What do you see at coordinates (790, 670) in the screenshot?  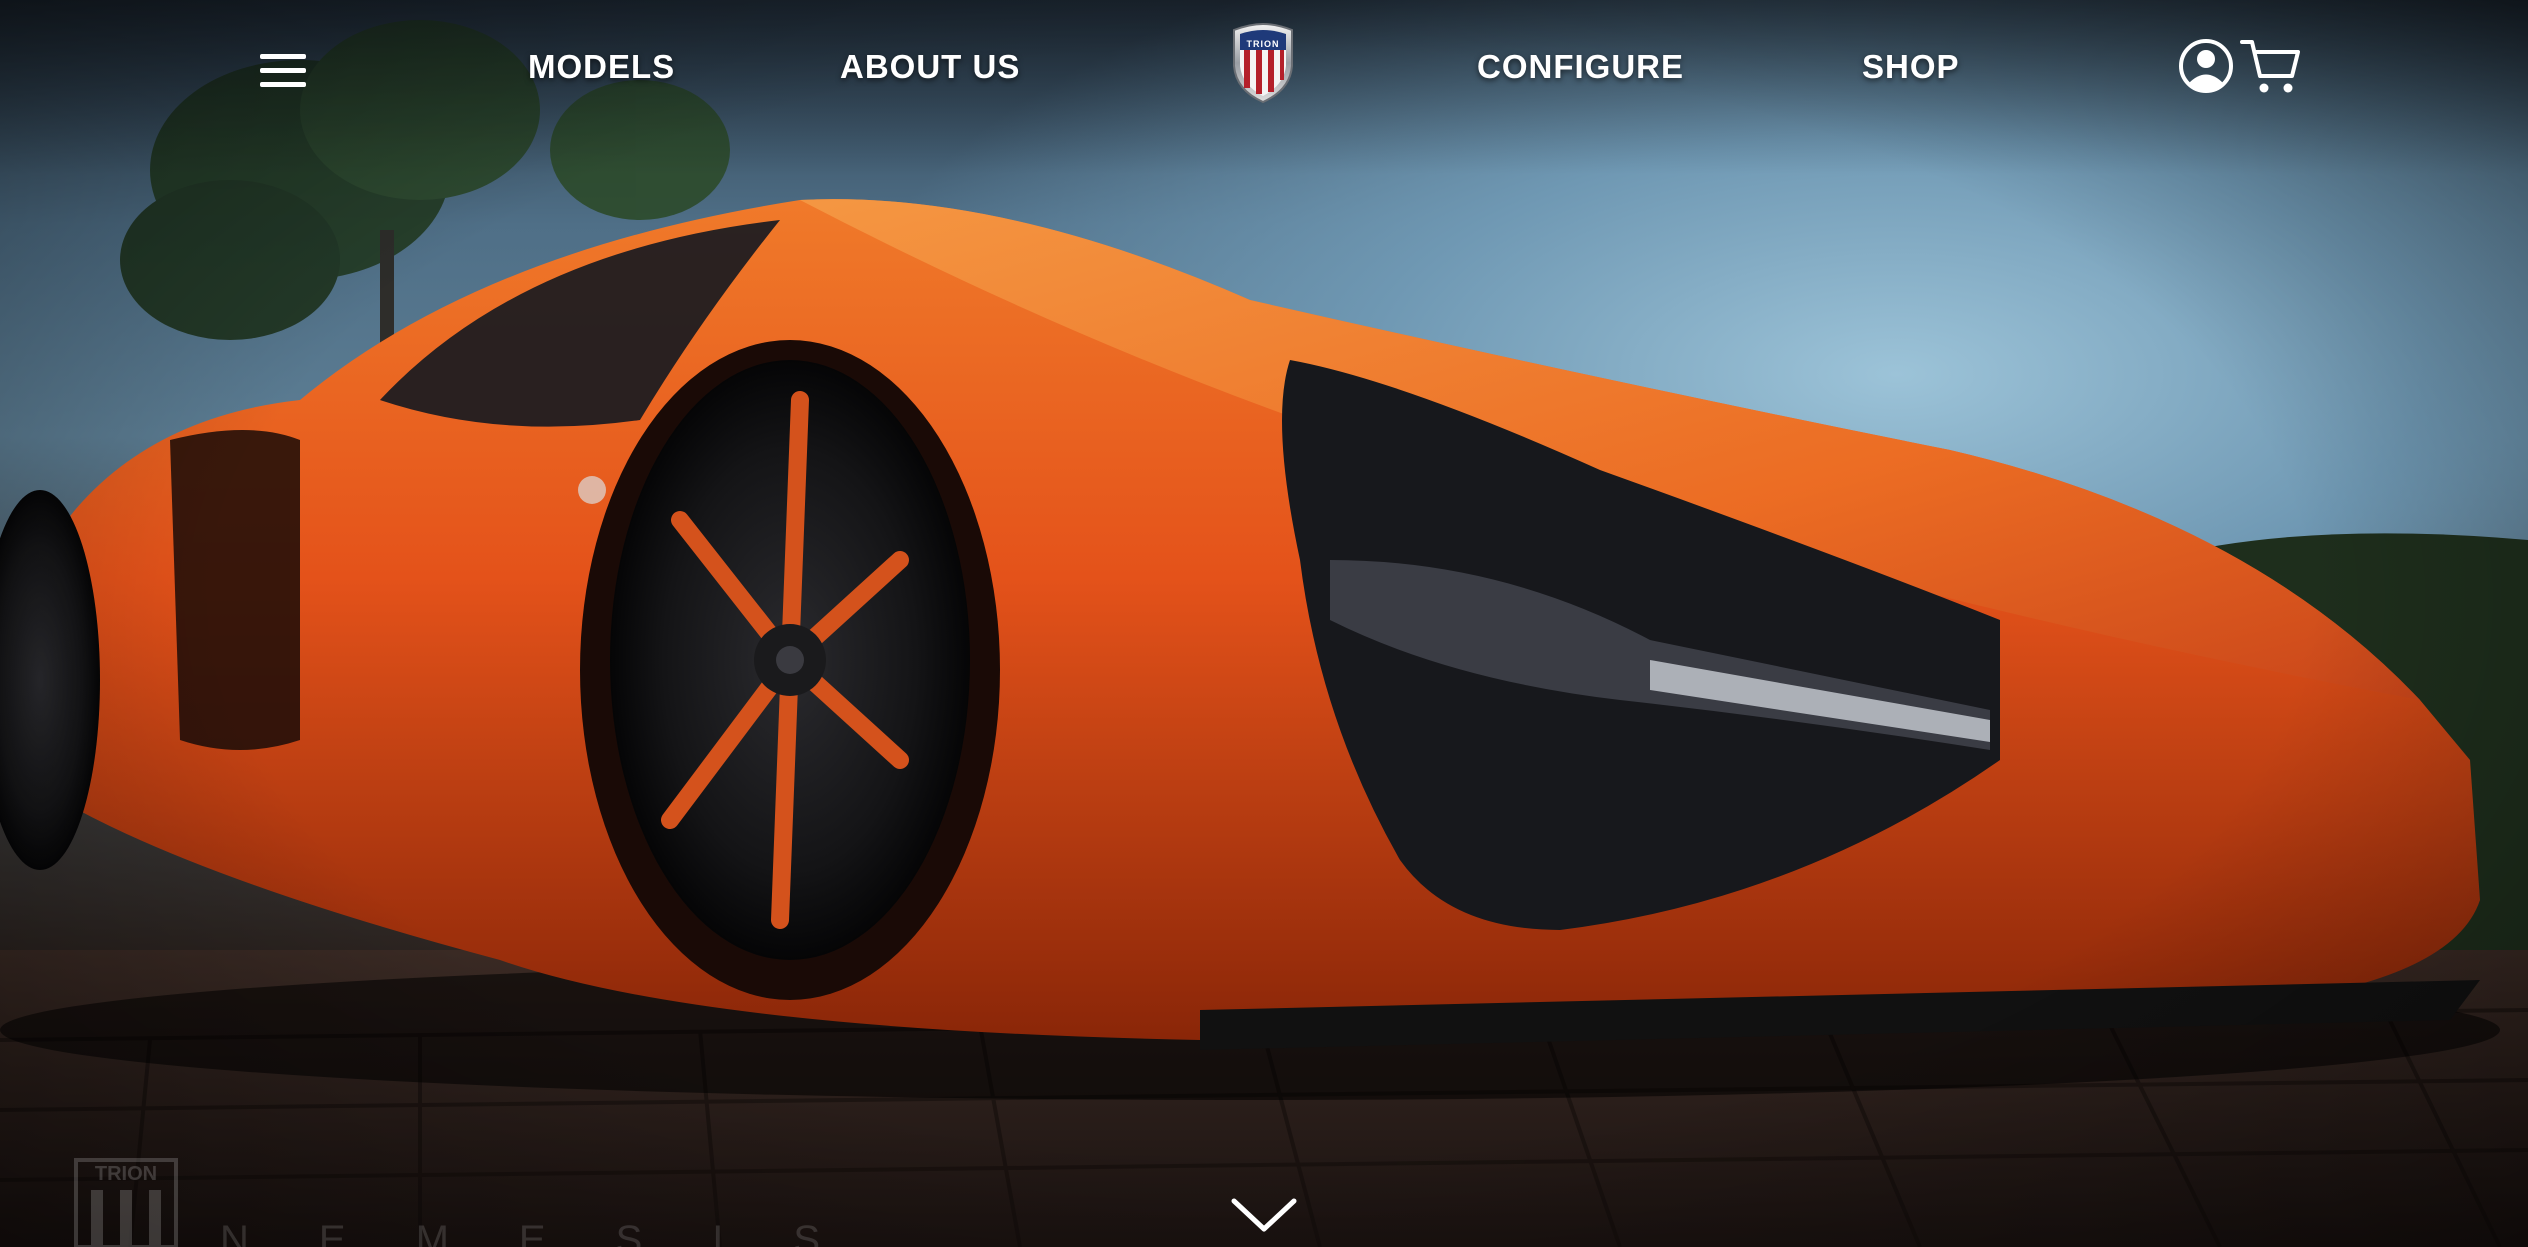 I see `front-wheel` at bounding box center [790, 670].